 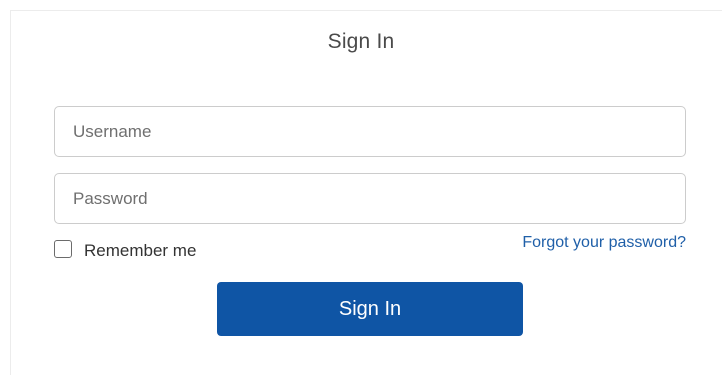 I want to click on password-input, so click(x=370, y=198).